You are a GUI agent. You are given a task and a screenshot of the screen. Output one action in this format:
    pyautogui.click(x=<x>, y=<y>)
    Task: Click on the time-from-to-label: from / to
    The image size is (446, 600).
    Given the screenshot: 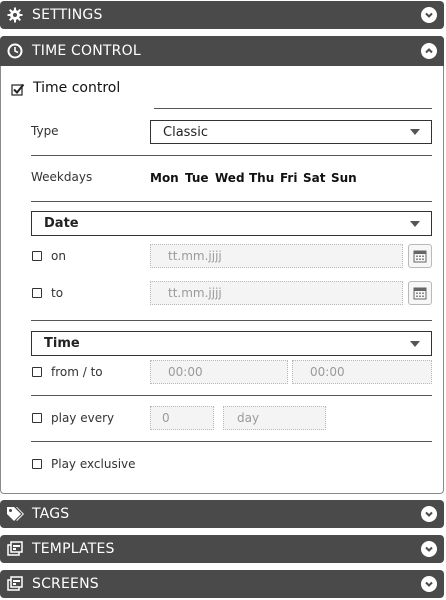 What is the action you would take?
    pyautogui.click(x=77, y=372)
    